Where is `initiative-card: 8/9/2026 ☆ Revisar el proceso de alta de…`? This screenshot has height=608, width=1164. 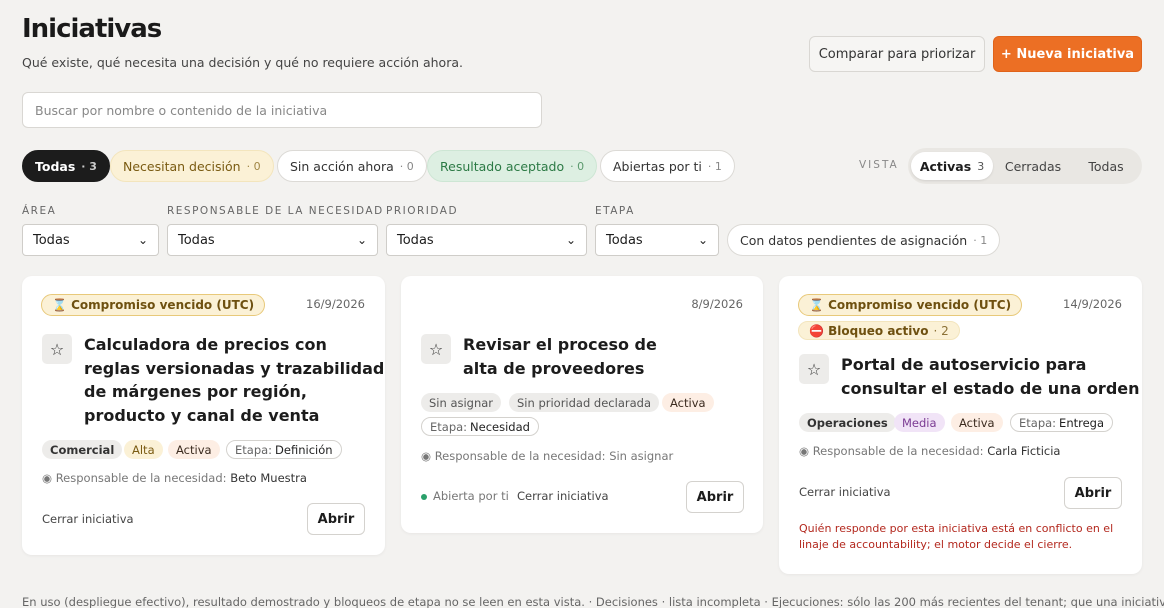
initiative-card: 8/9/2026 ☆ Revisar el proceso de alta de… is located at coordinates (582, 404).